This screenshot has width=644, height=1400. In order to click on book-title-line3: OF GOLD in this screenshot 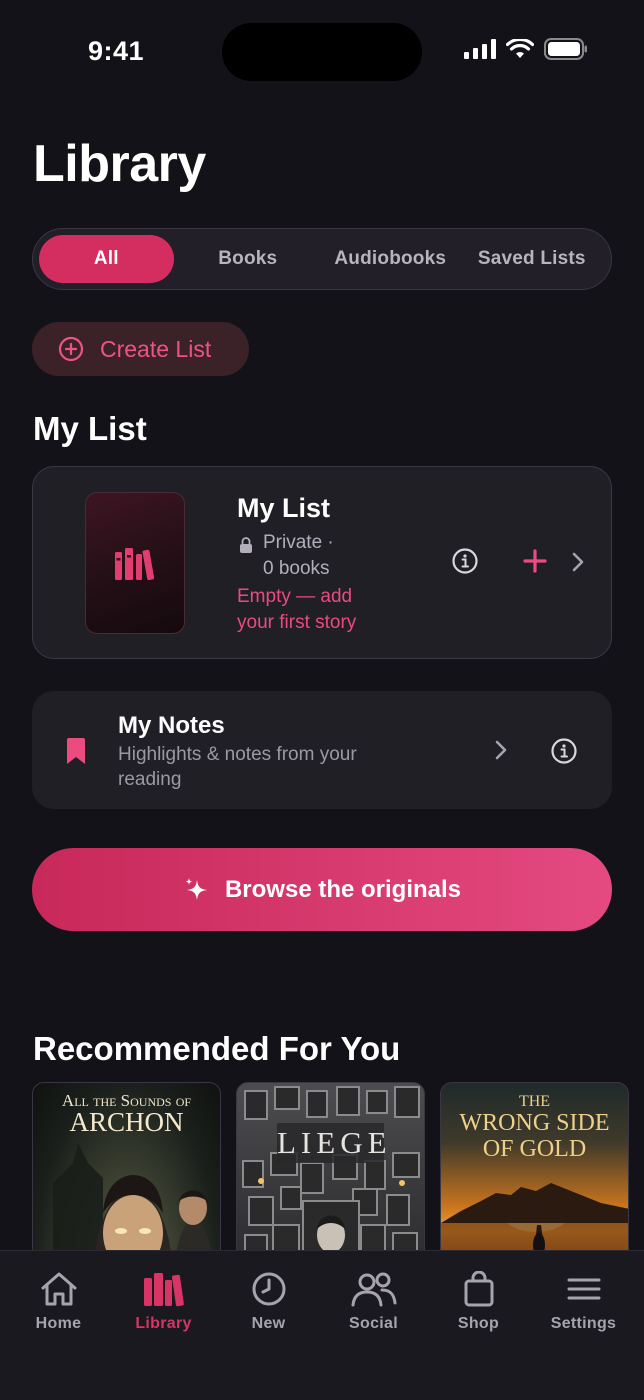, I will do `click(534, 1149)`.